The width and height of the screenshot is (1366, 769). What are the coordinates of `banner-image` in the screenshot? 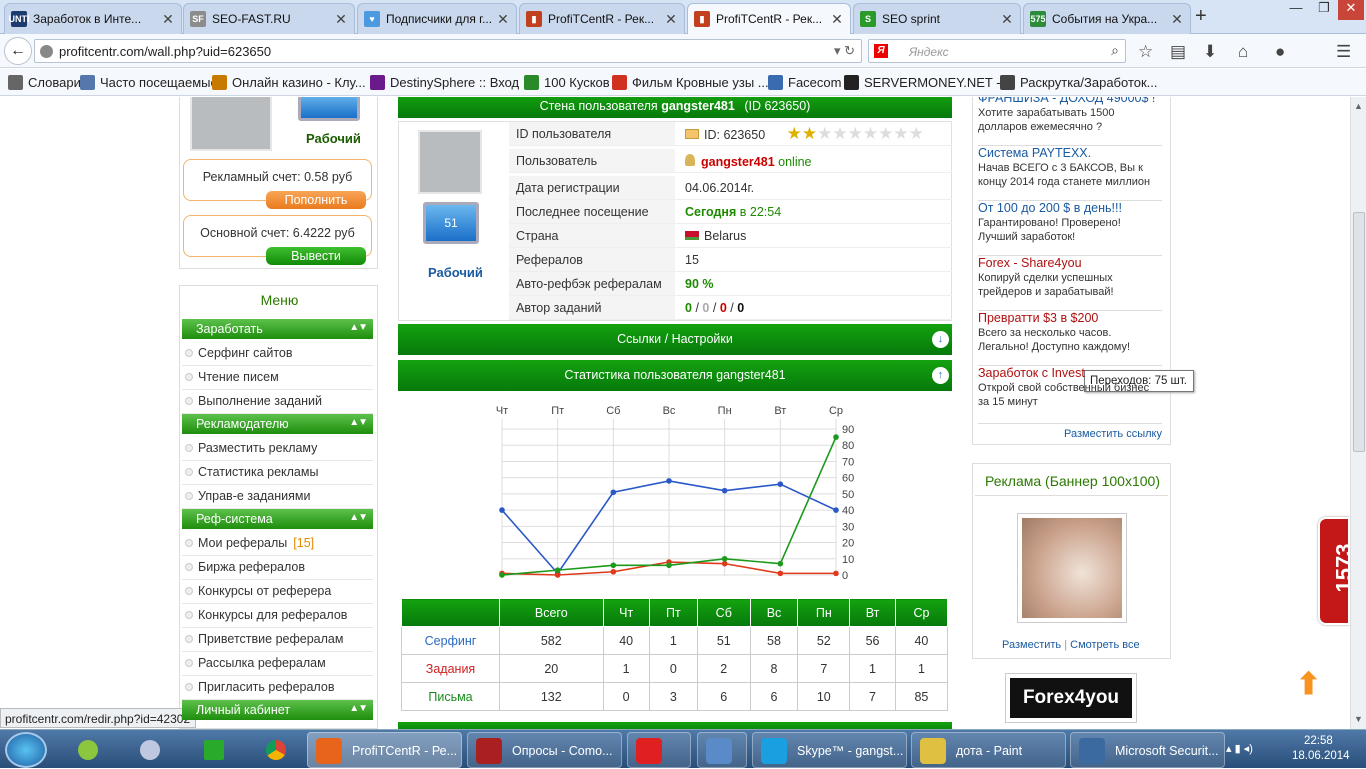 It's located at (1072, 568).